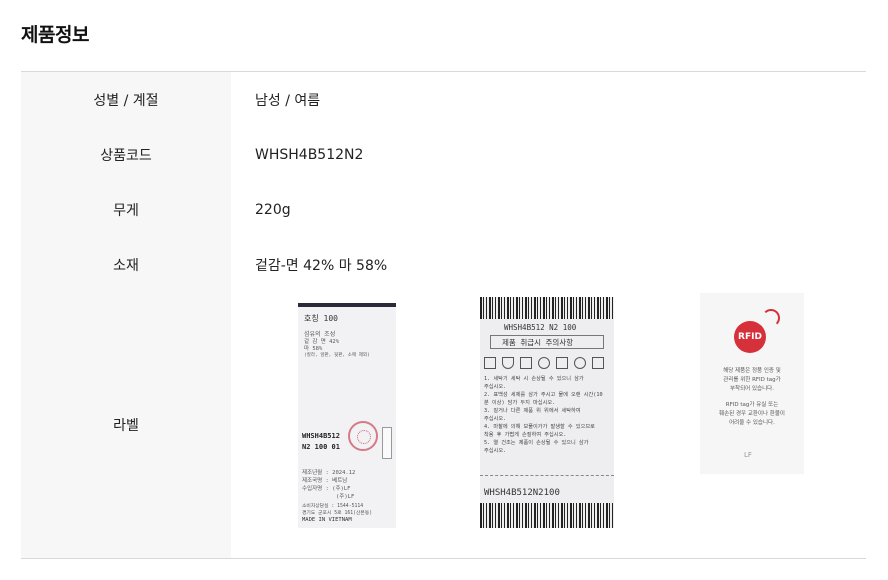 The image size is (888, 580). I want to click on label-text: 분 이상) 담가 두지 마십시오., so click(520, 402).